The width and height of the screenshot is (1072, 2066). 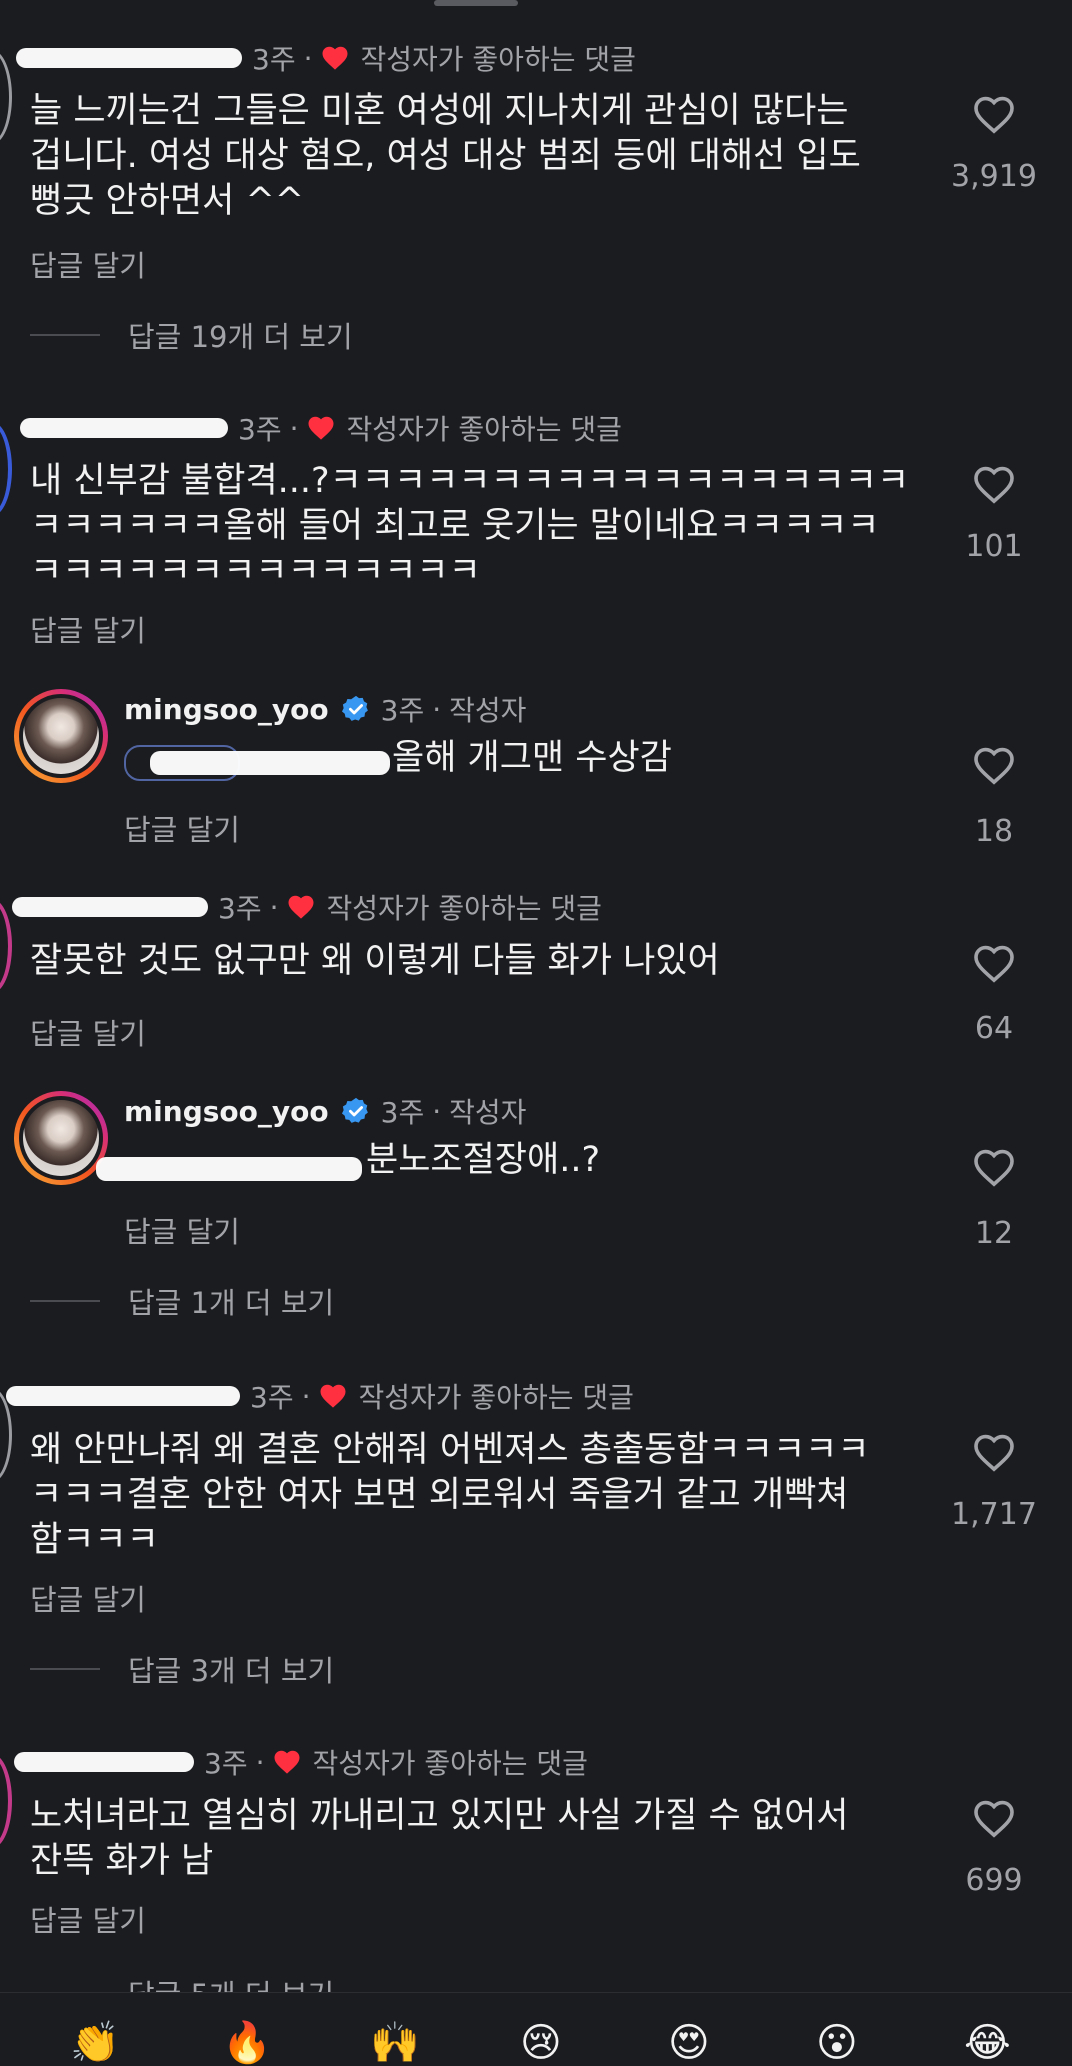 I want to click on view-more-replies: 답글 3개 더 보기, so click(x=182, y=1669).